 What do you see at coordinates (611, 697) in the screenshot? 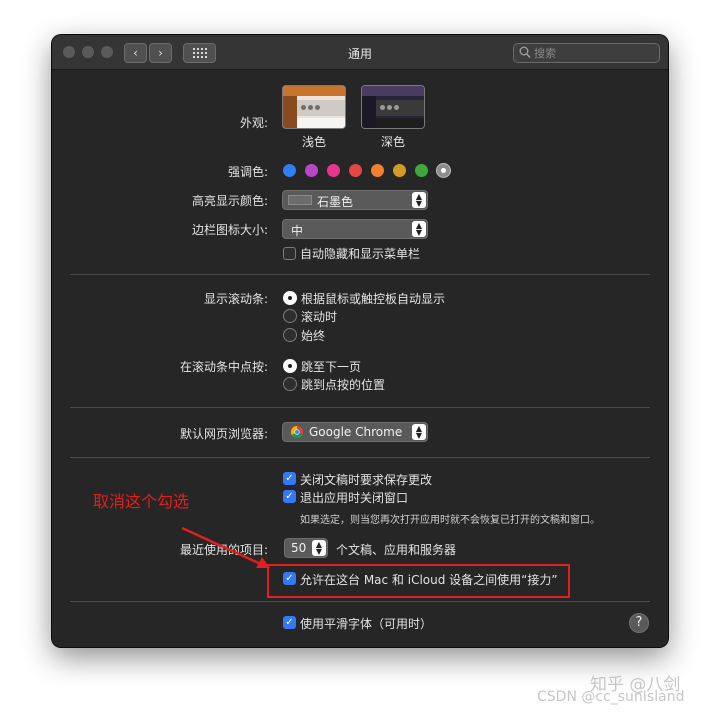
I see `csdn-watermark: CSDN @cc_sunIsland` at bounding box center [611, 697].